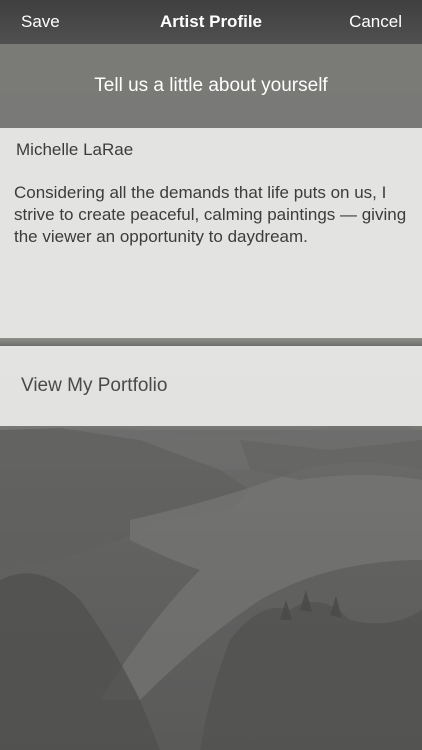 The image size is (422, 750). Describe the element at coordinates (375, 22) in the screenshot. I see `cancel-button: Cancel` at that location.